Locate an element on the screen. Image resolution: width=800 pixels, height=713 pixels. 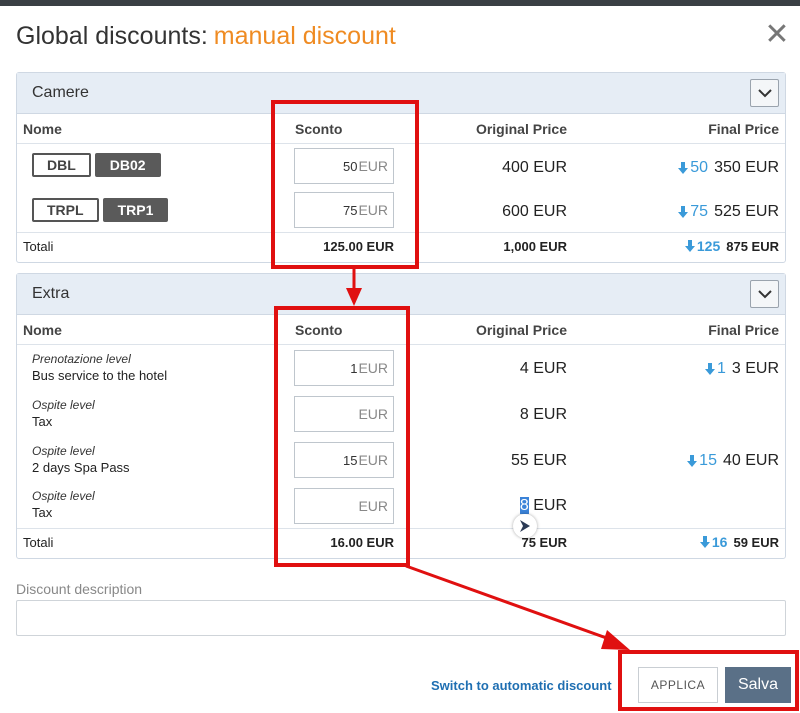
total-original: 1,000 EUR is located at coordinates (535, 246).